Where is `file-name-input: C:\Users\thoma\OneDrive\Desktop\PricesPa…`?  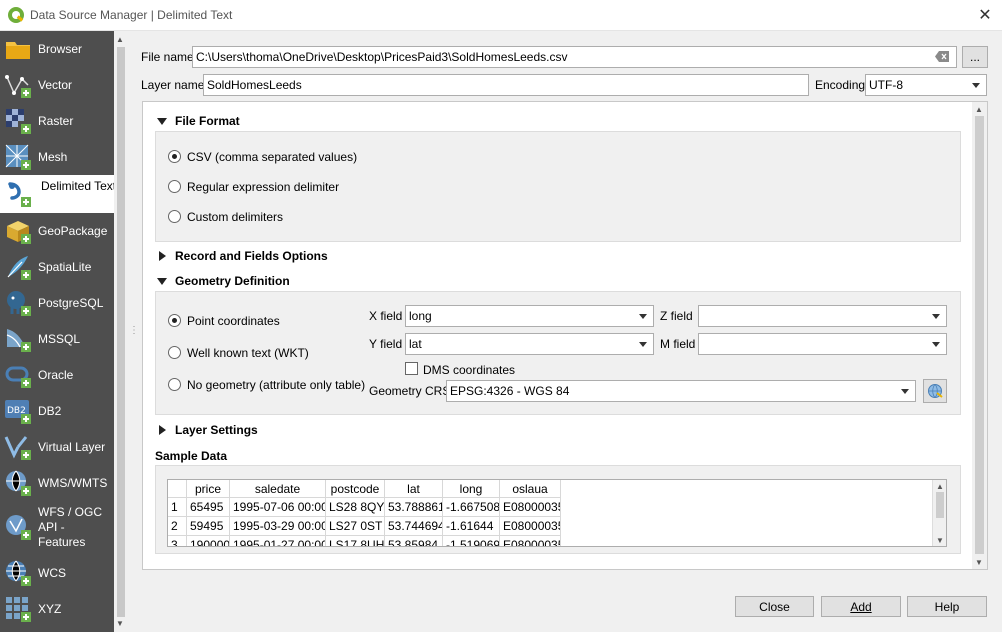 file-name-input: C:\Users\thoma\OneDrive\Desktop\PricesPa… is located at coordinates (574, 57).